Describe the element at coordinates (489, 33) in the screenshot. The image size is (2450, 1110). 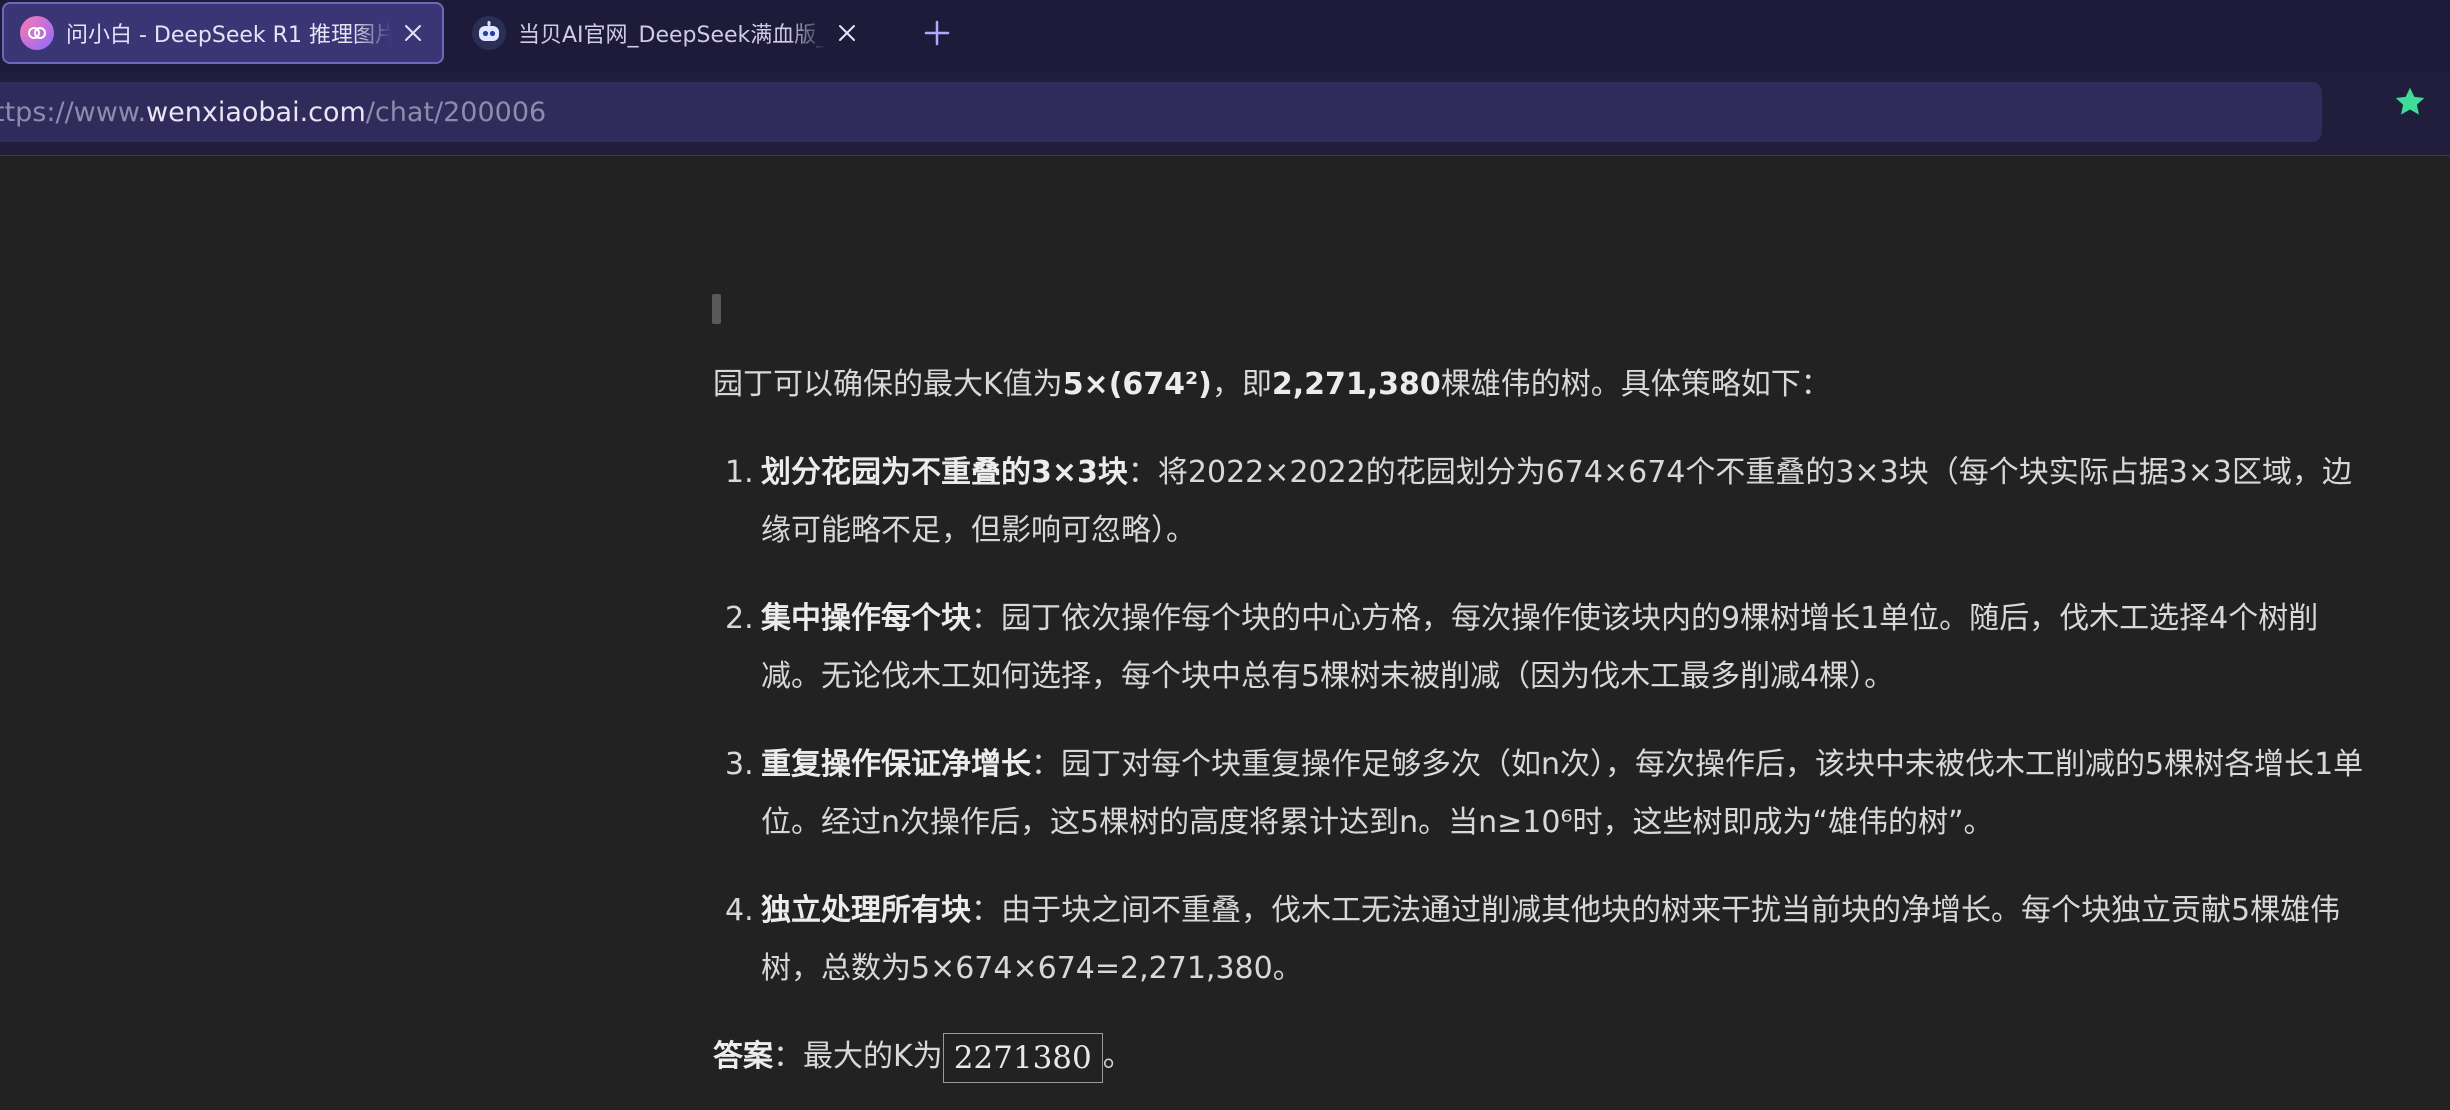
I see `dangbei-robot-icon` at that location.